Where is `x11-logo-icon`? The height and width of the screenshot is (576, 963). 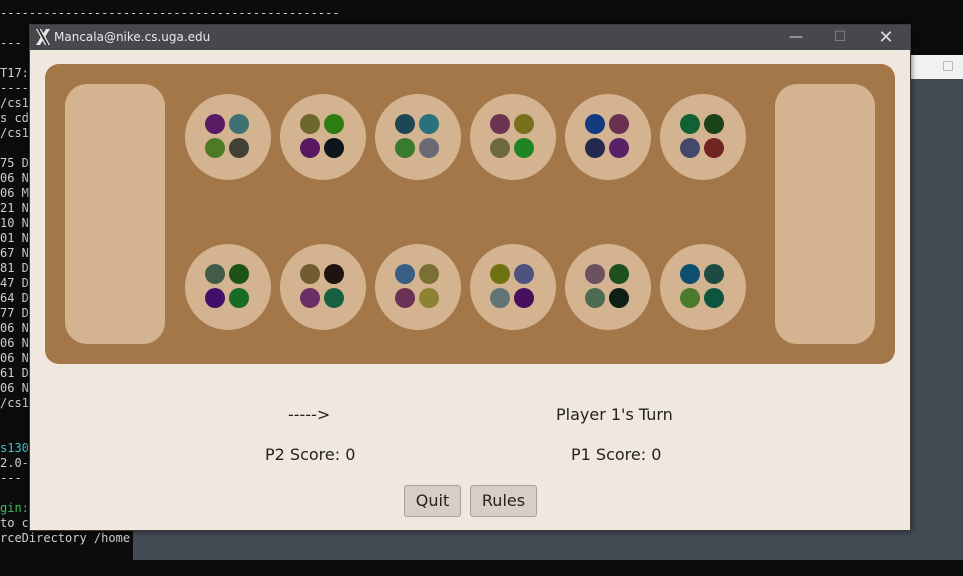
x11-logo-icon is located at coordinates (43, 37).